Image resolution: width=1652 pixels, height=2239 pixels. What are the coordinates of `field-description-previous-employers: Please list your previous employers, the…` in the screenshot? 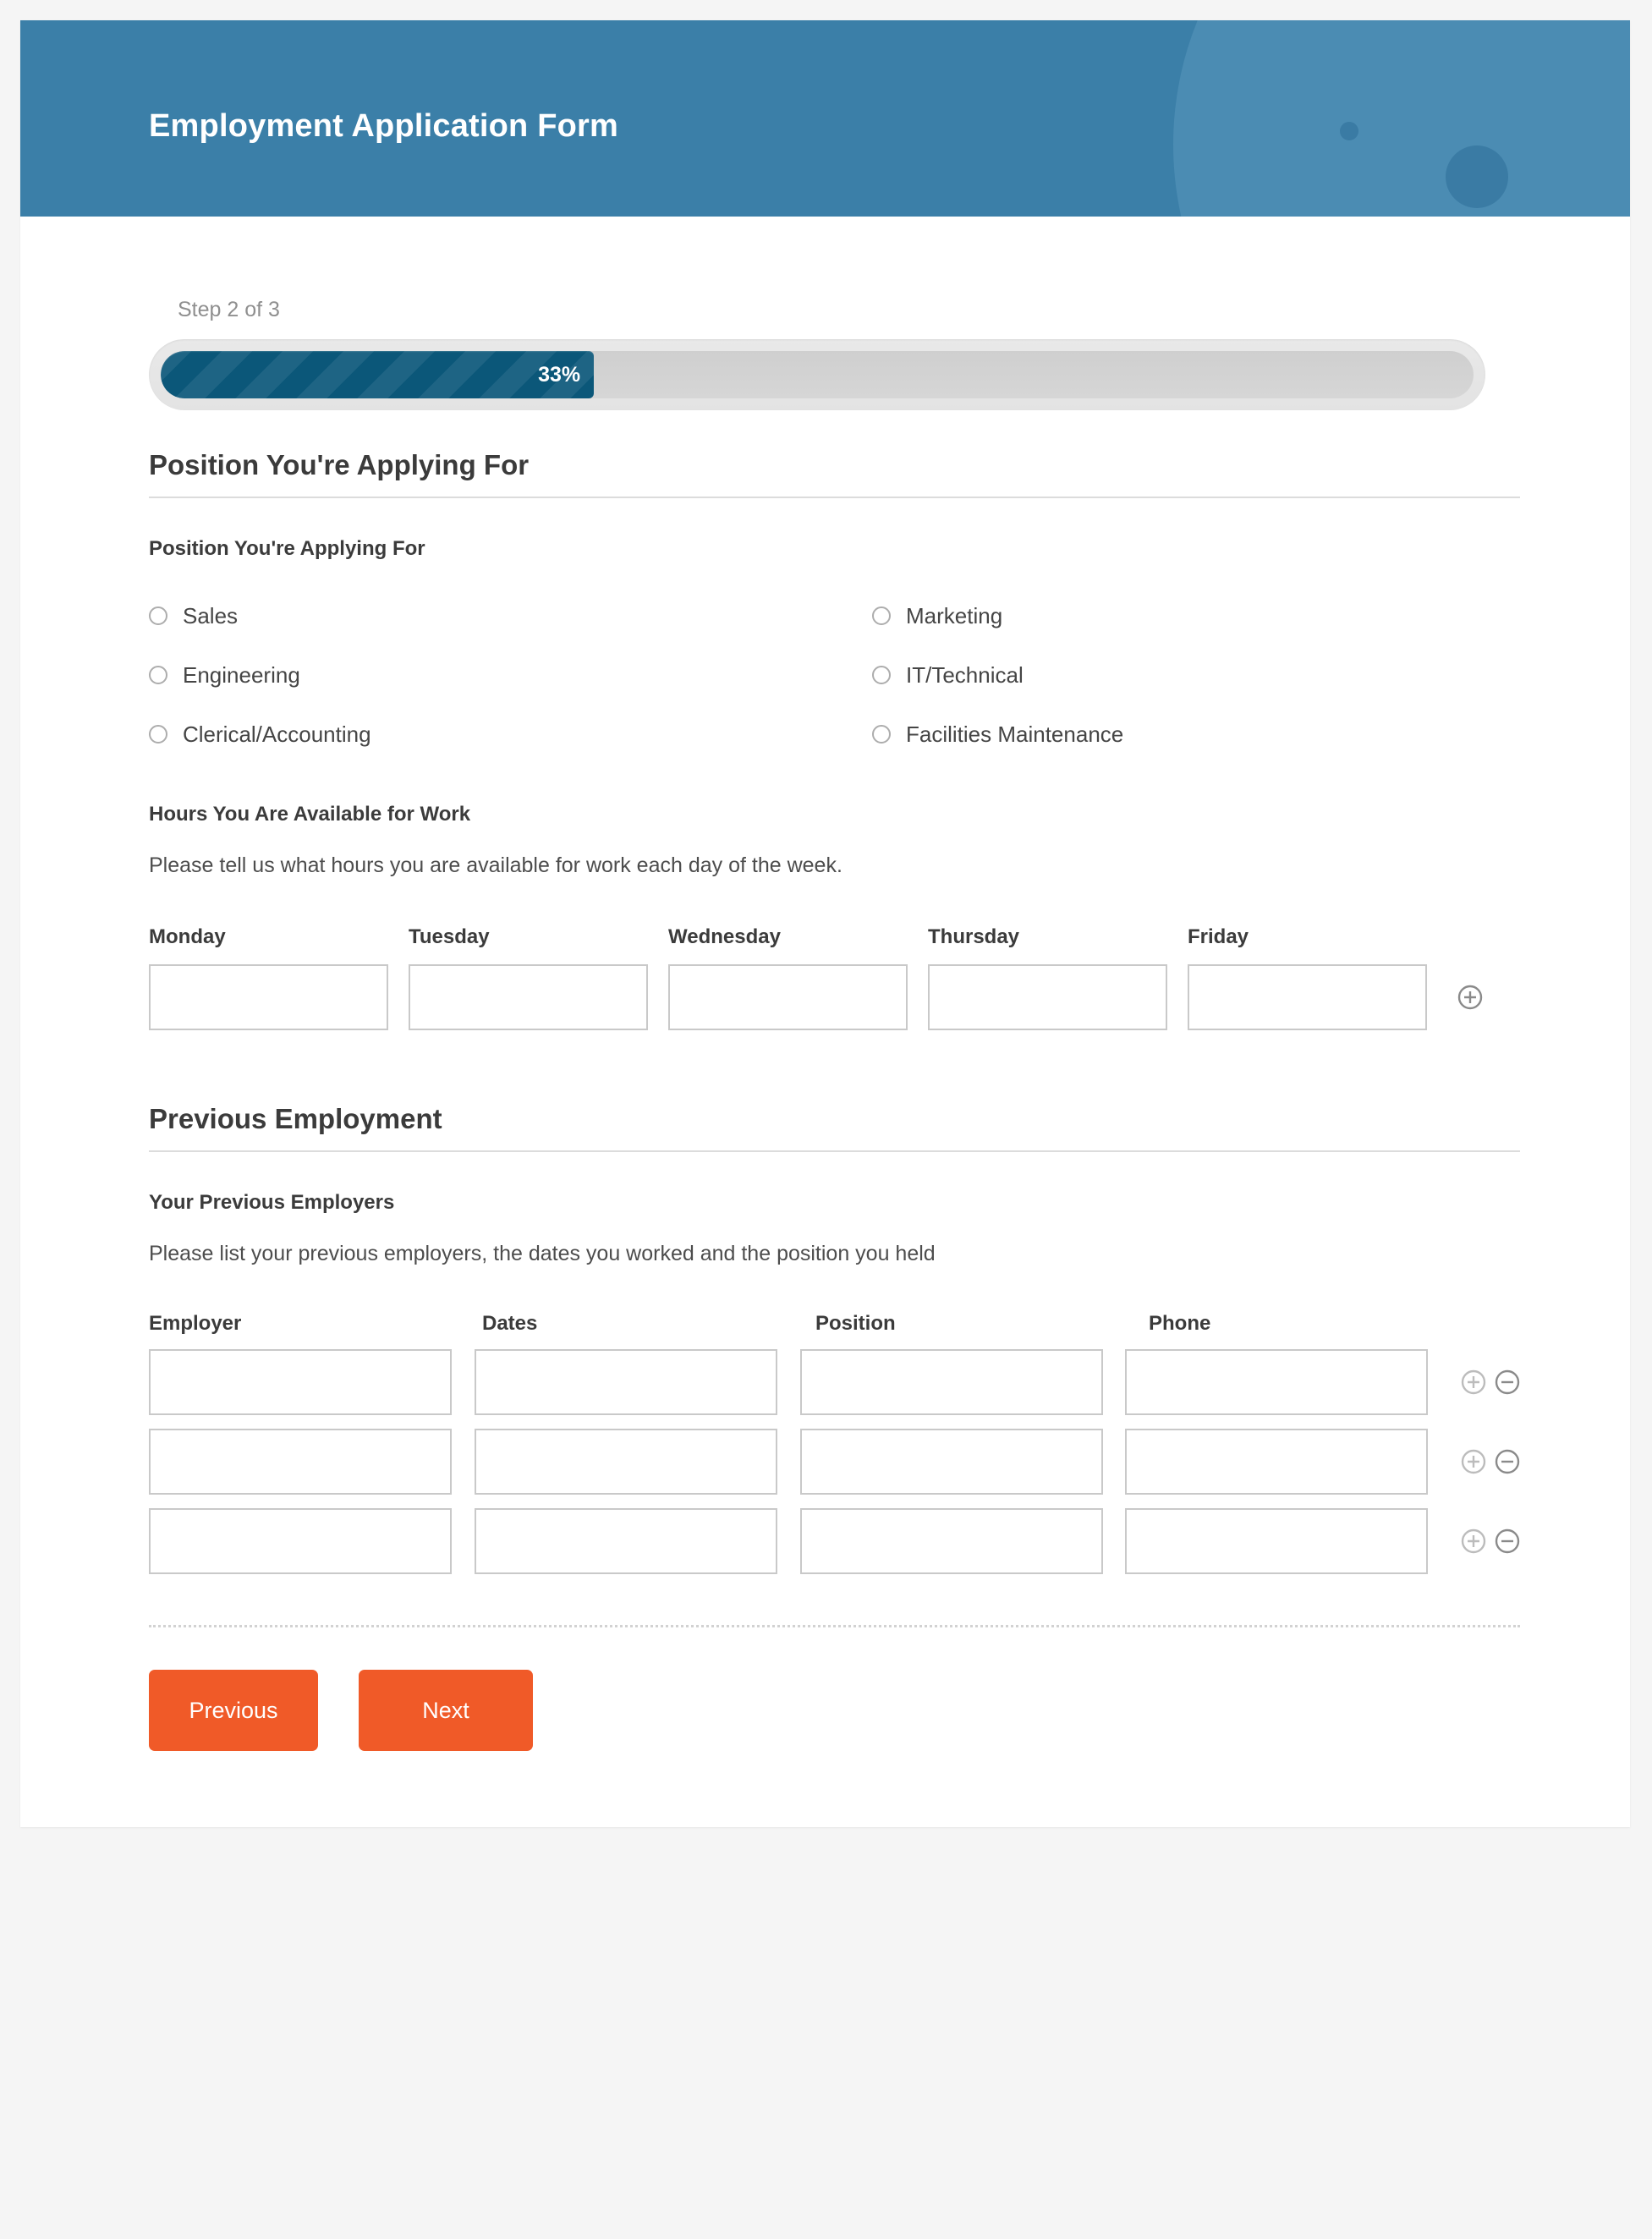 It's located at (542, 1254).